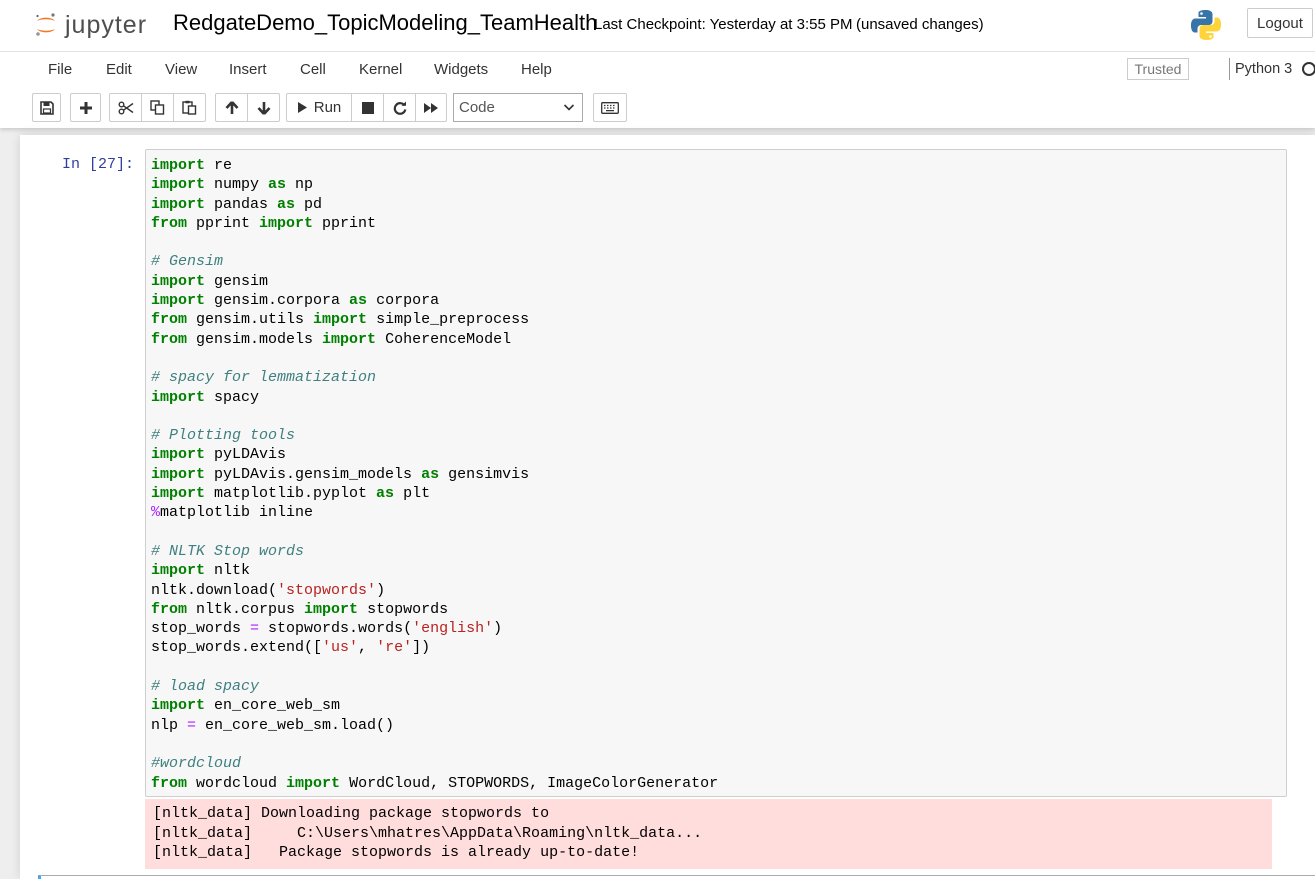 This screenshot has height=879, width=1315. Describe the element at coordinates (421, 648) in the screenshot. I see `code-token: ])` at that location.